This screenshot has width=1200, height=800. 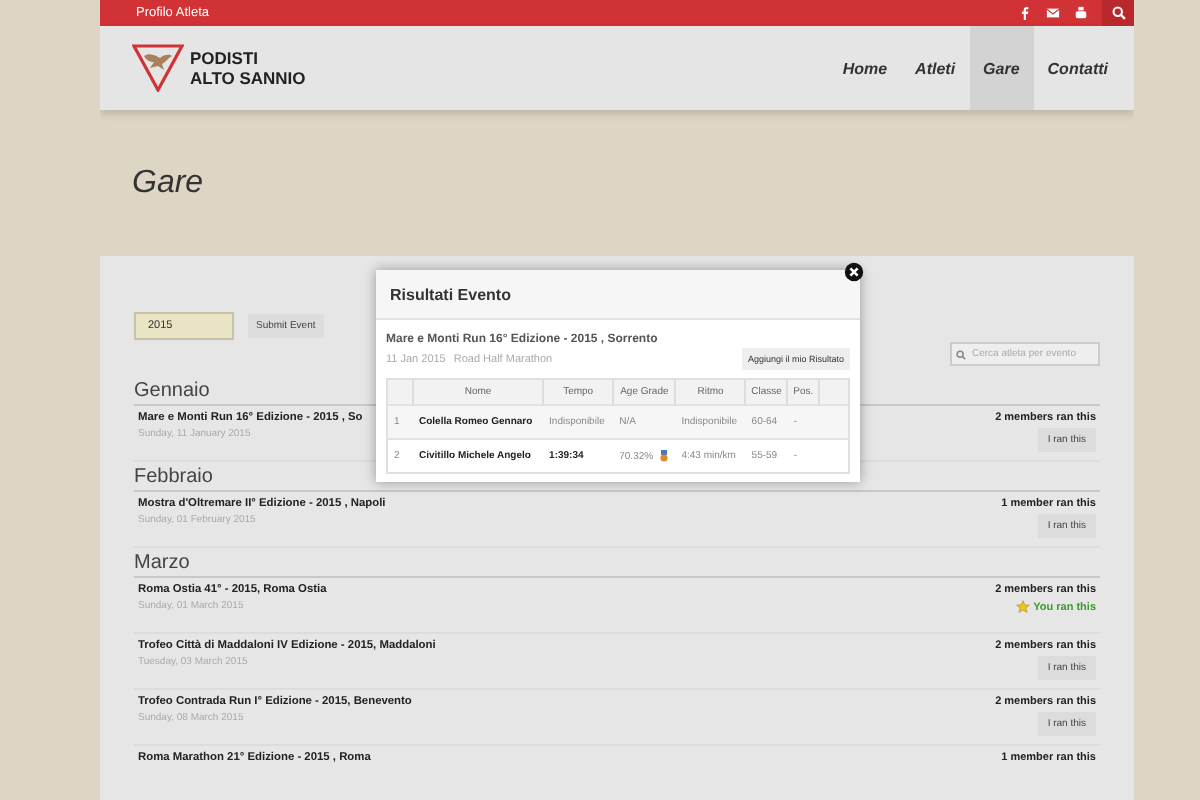 What do you see at coordinates (1025, 13) in the screenshot?
I see `facebook-icon` at bounding box center [1025, 13].